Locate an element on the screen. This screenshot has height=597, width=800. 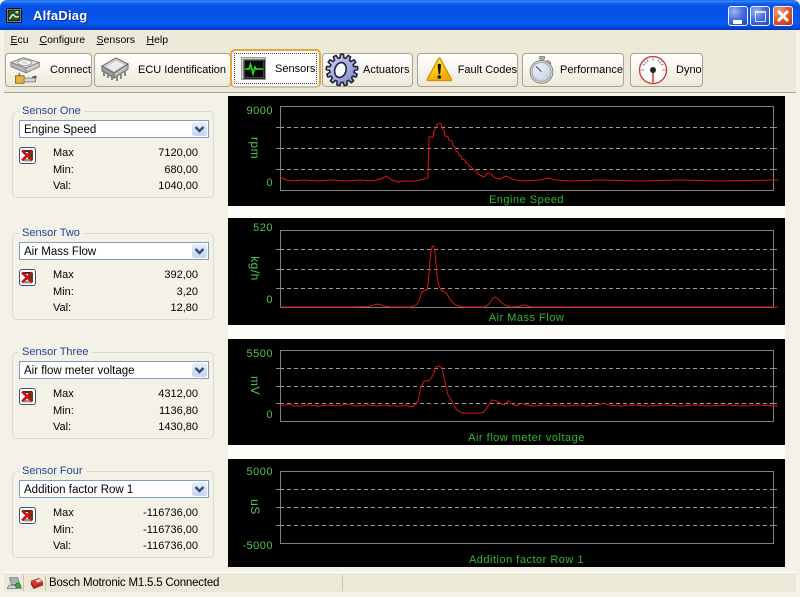
svg-text: uS is located at coordinates (255, 507).